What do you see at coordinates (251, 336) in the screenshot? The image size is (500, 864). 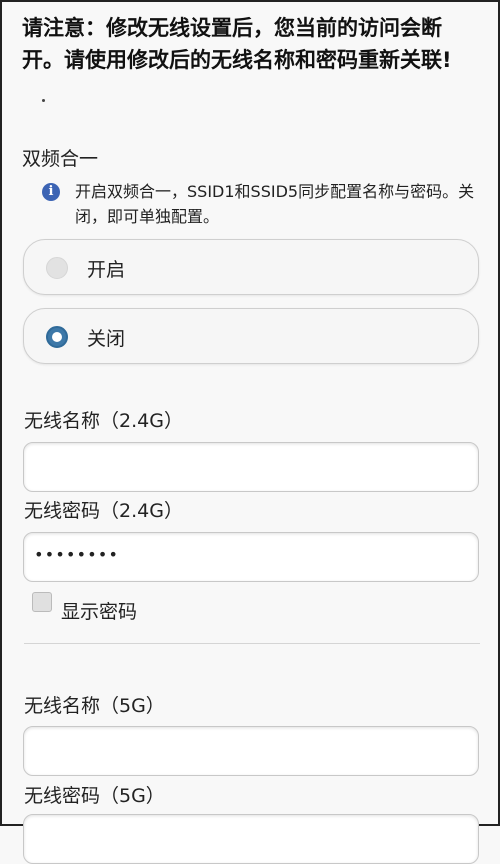 I see `radio-option-disable: 关闭` at bounding box center [251, 336].